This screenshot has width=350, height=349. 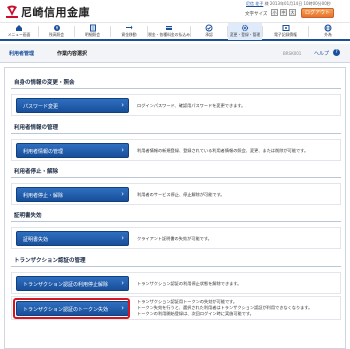 What do you see at coordinates (285, 28) in the screenshot?
I see `bond-icon` at bounding box center [285, 28].